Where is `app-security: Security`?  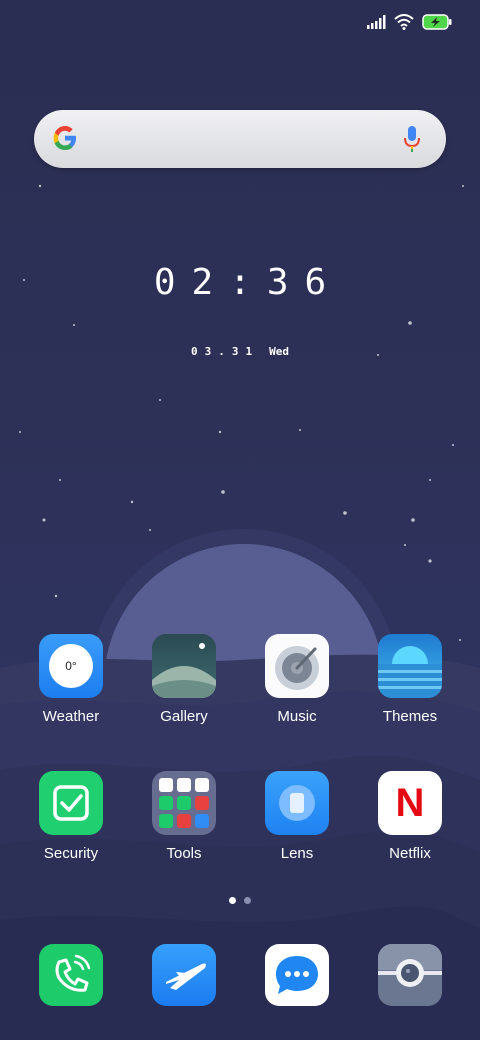 app-security: Security is located at coordinates (71, 816).